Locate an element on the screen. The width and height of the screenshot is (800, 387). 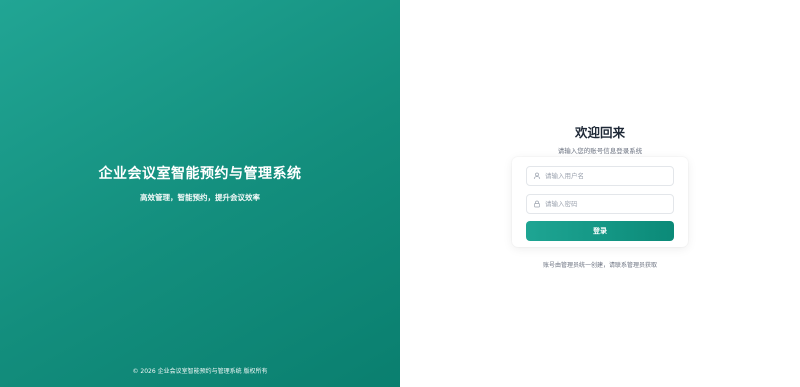
account-note: 账号由管理员统一创建，请联系管理员获取 is located at coordinates (599, 265).